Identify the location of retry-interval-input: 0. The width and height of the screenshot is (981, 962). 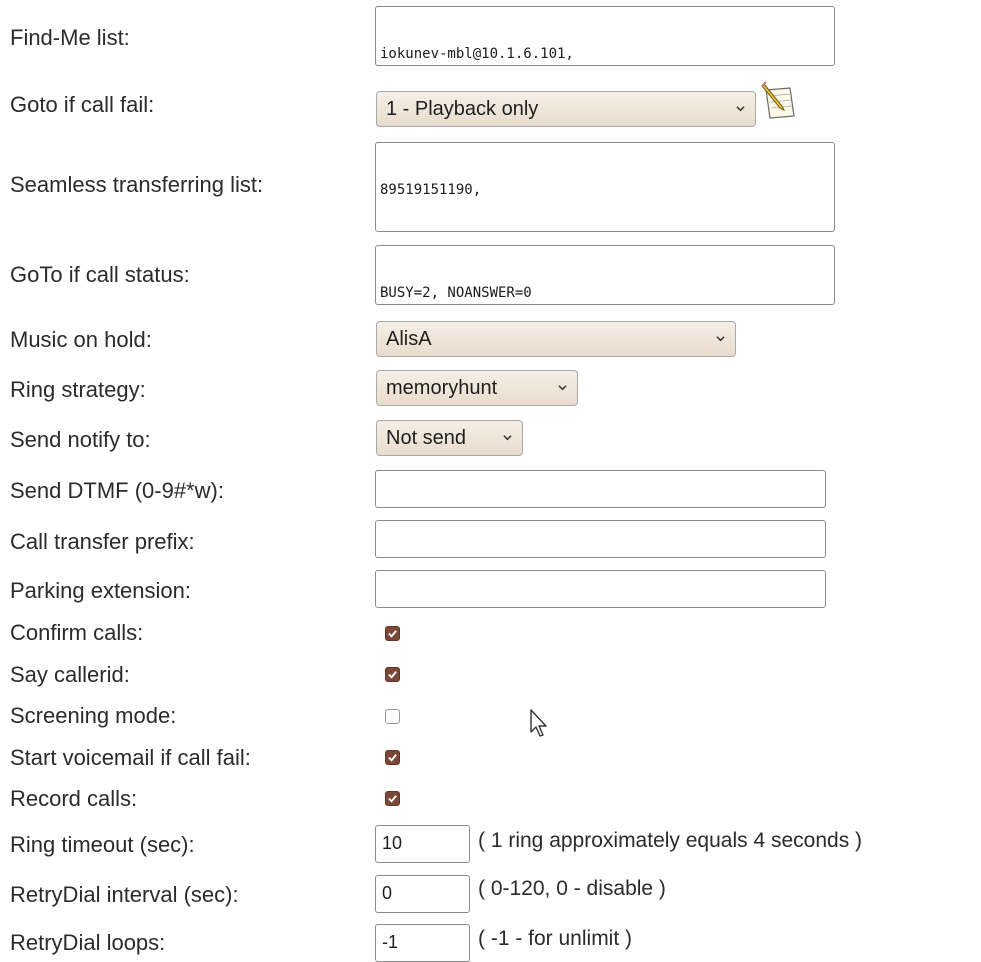
(422, 894).